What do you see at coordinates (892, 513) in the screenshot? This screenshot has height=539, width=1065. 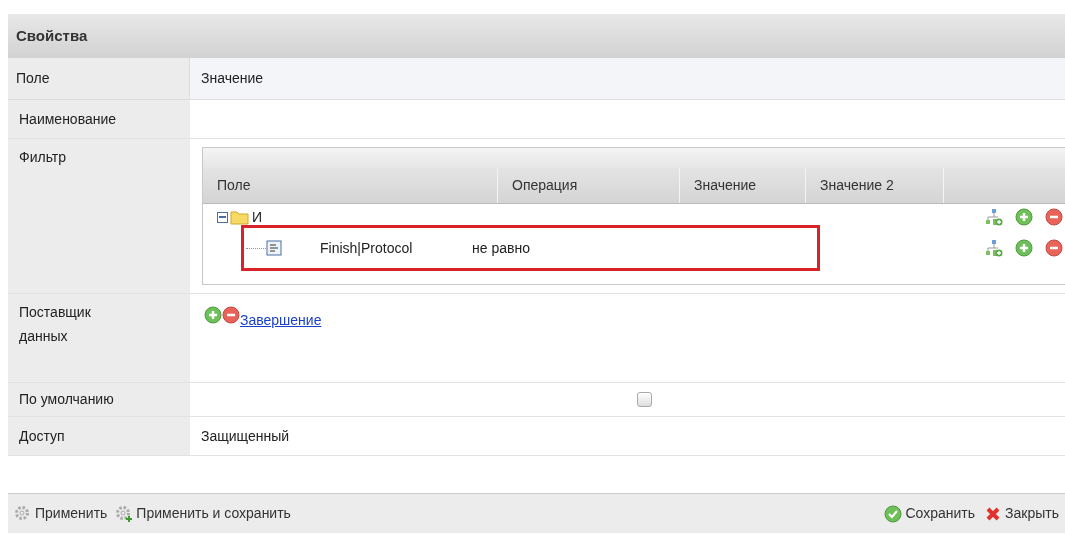 I see `check-icon` at bounding box center [892, 513].